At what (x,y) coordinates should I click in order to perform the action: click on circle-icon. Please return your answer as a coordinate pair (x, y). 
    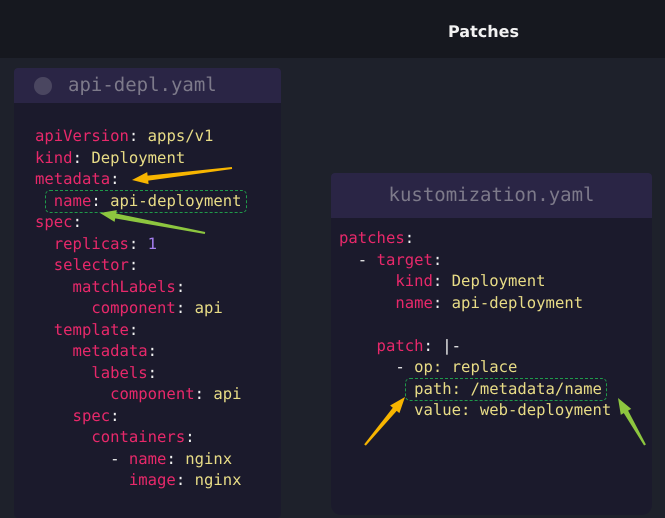
    Looking at the image, I should click on (43, 85).